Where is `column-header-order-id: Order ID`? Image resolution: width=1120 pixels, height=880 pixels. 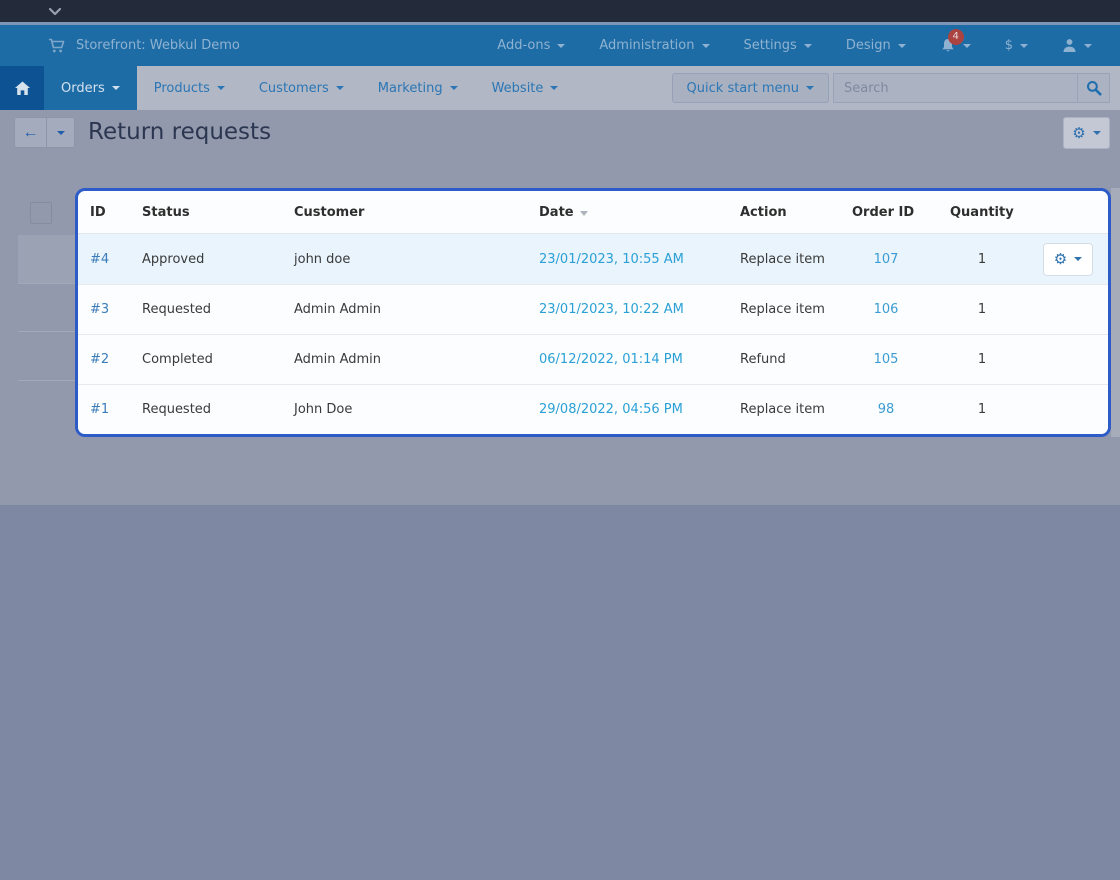
column-header-order-id: Order ID is located at coordinates (901, 212).